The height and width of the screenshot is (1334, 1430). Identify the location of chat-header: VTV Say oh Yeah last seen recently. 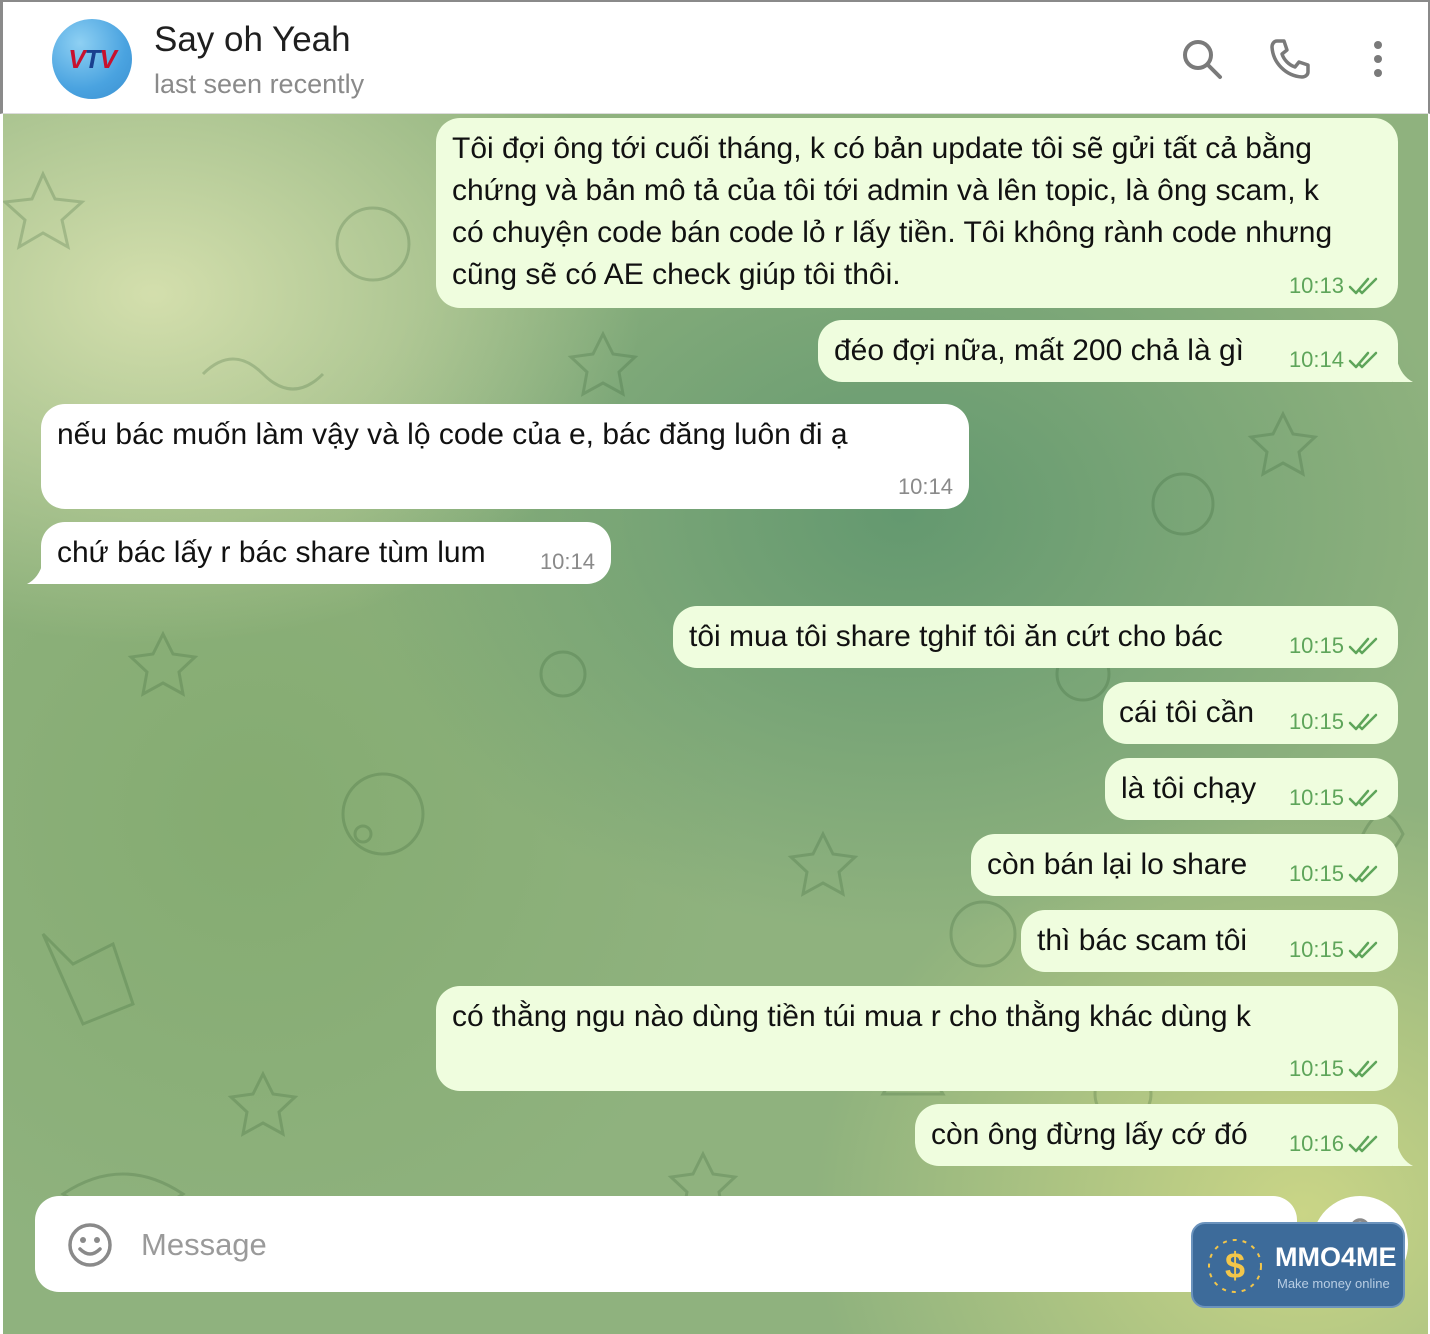
(715, 57).